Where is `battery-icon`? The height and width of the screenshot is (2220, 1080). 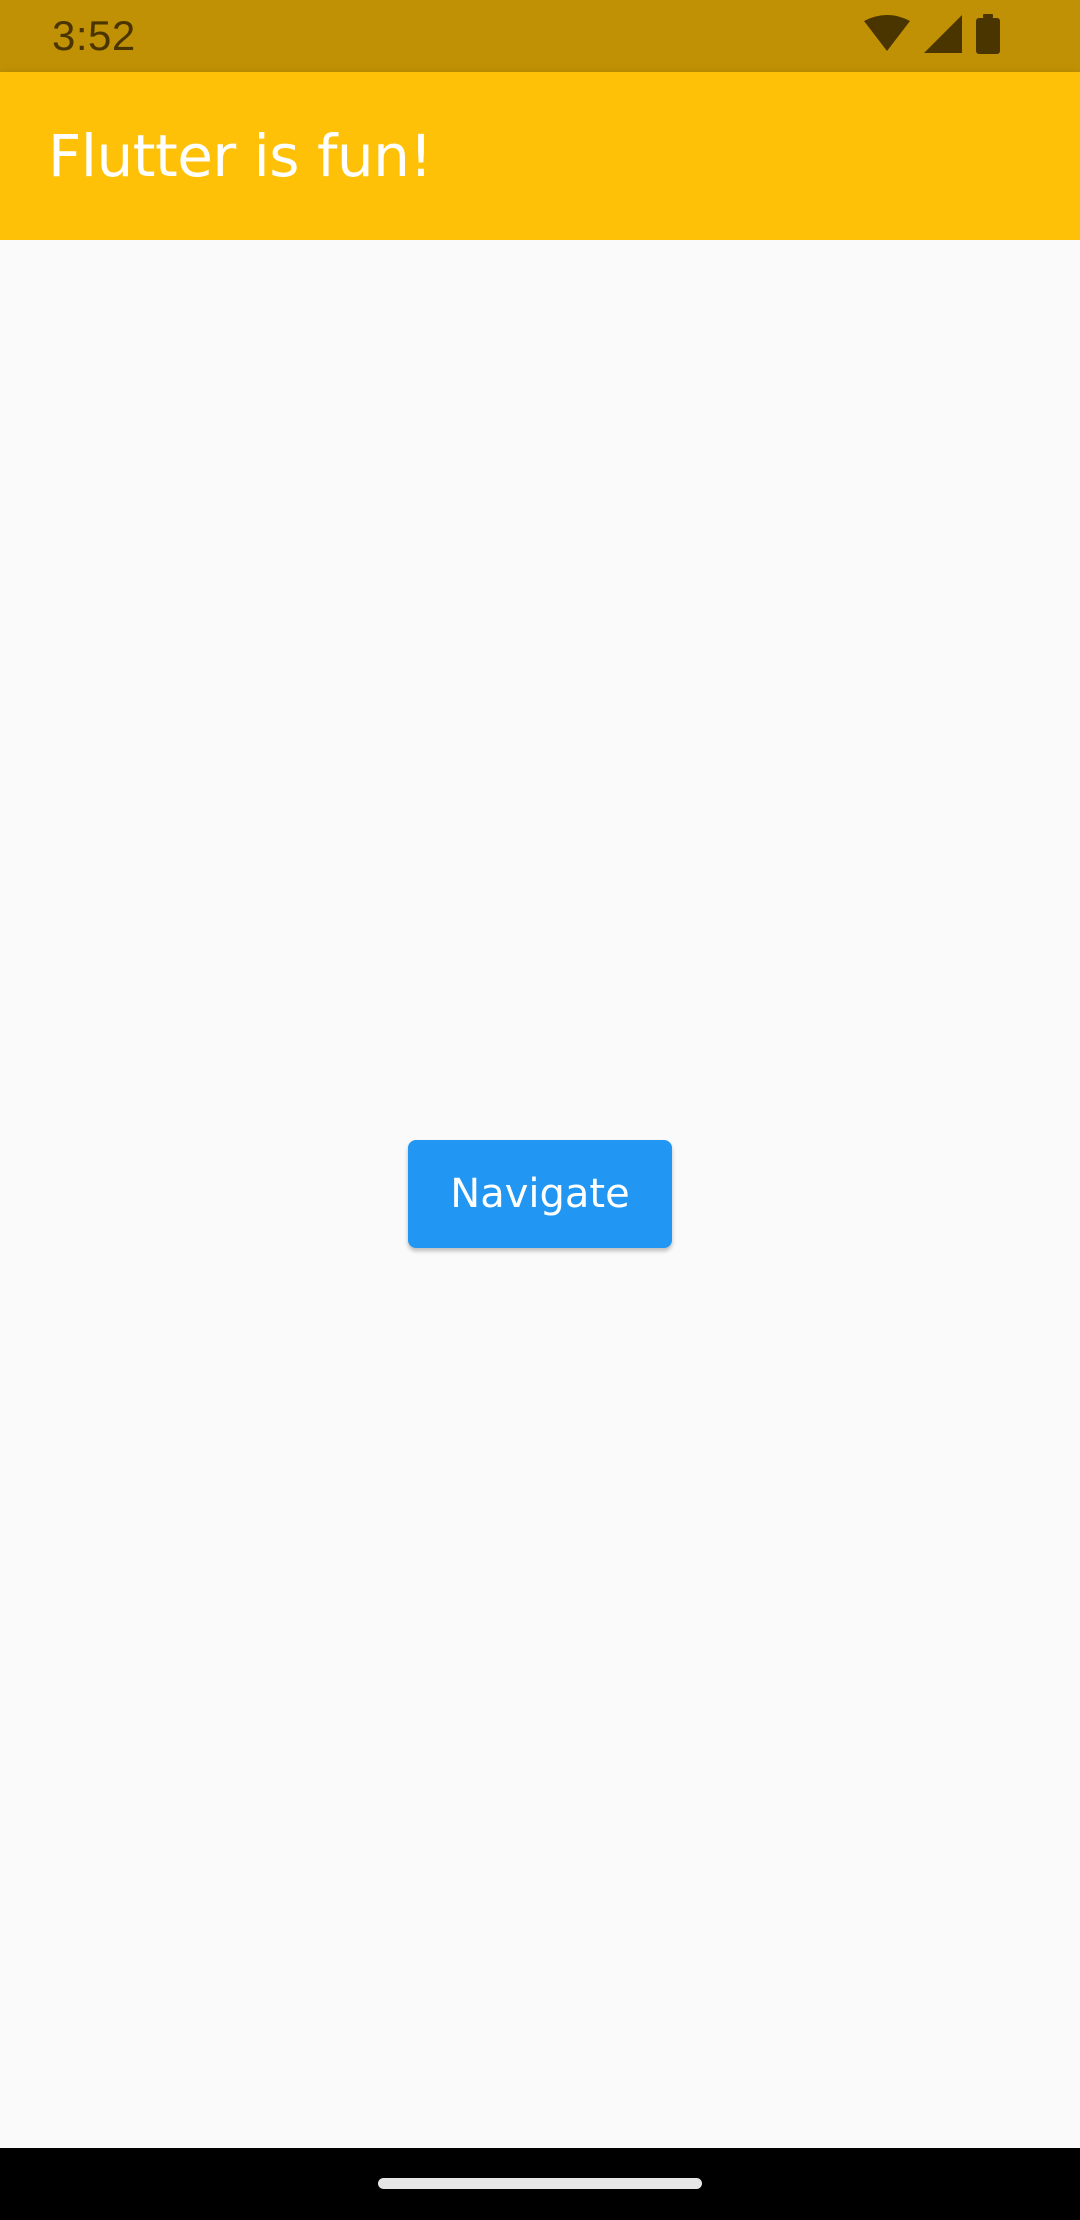 battery-icon is located at coordinates (988, 36).